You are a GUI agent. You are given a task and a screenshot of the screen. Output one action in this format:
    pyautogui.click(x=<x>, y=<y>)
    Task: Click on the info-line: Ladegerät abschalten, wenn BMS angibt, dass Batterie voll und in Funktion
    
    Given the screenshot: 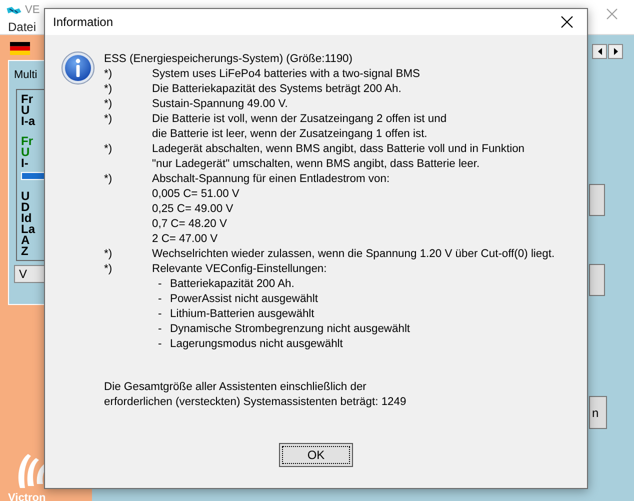 What is the action you would take?
    pyautogui.click(x=338, y=149)
    